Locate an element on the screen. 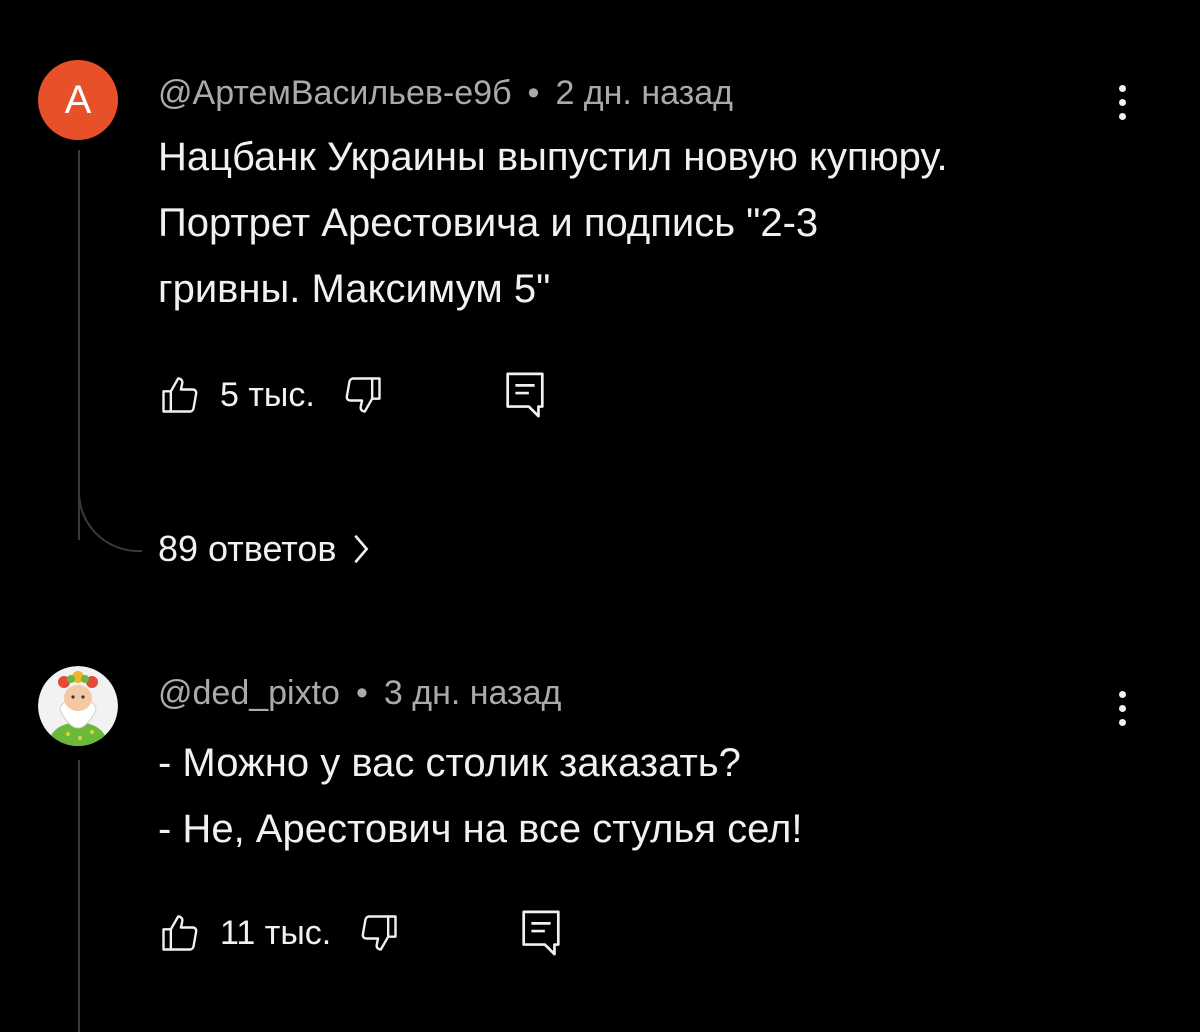  avatar: A is located at coordinates (78, 100).